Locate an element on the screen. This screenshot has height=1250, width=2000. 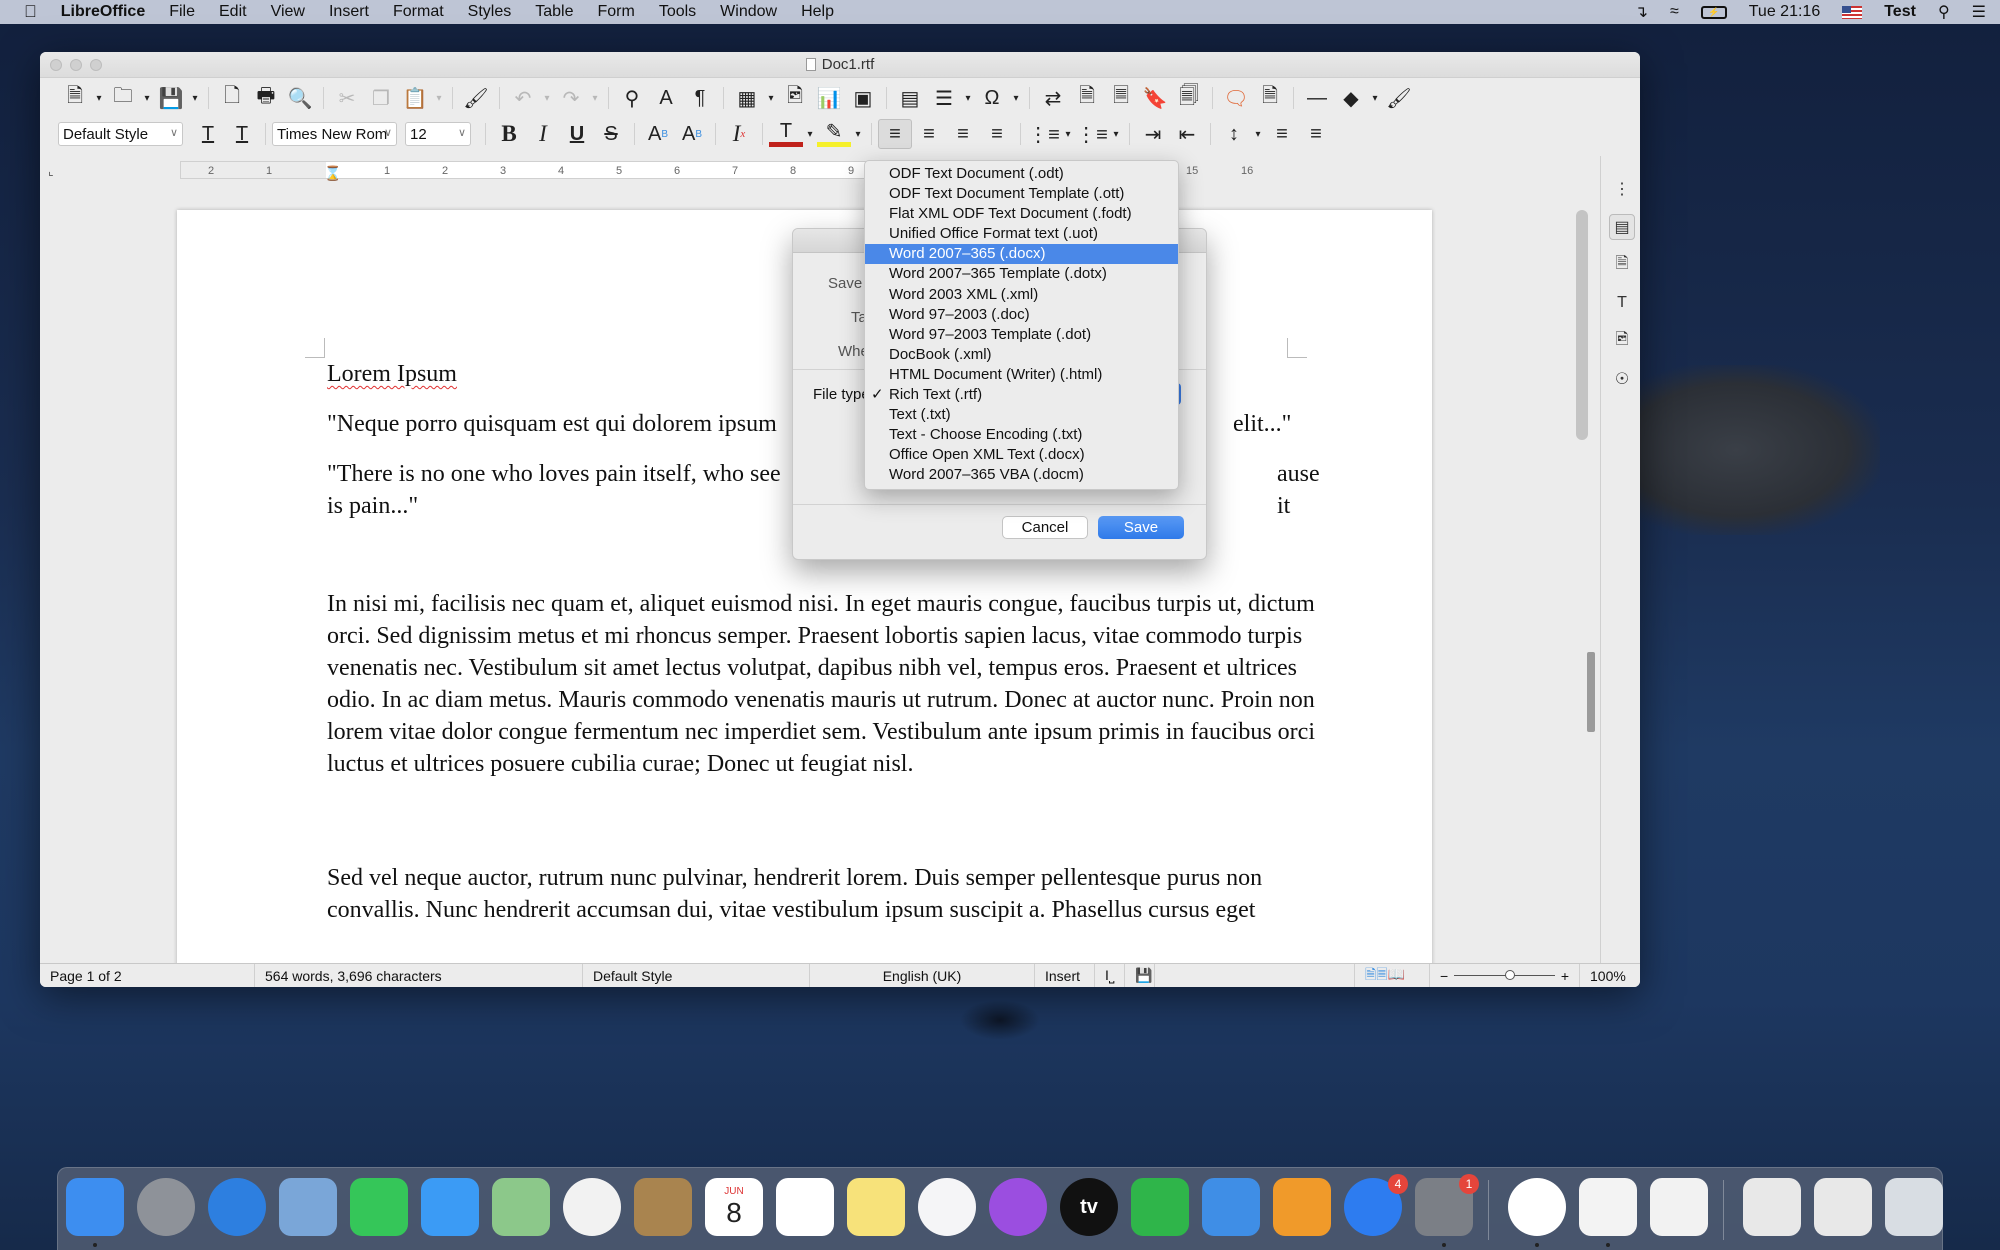
print-preview-icon: 🔍 is located at coordinates (300, 98).